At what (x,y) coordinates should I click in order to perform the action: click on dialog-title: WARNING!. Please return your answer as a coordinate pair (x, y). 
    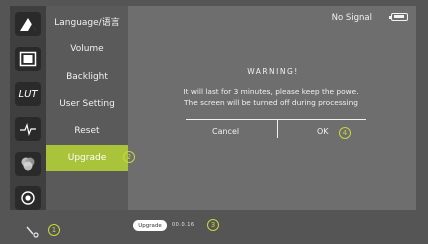
    Looking at the image, I should click on (273, 71).